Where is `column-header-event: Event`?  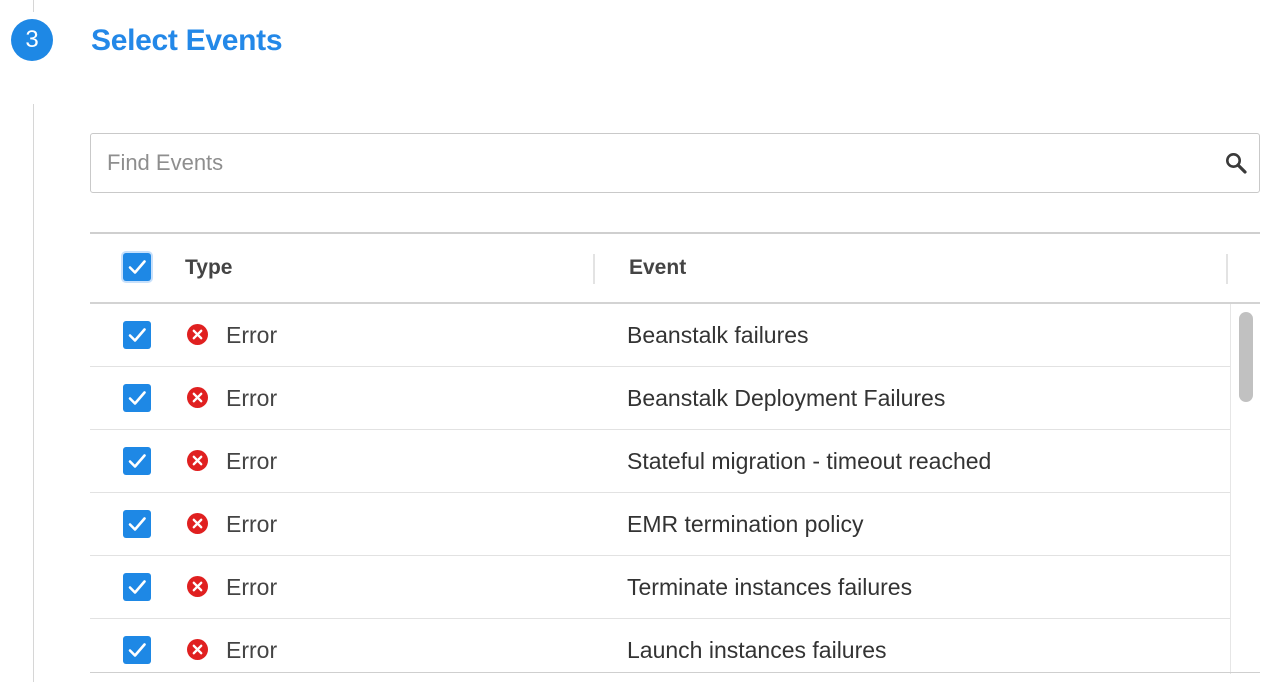
column-header-event: Event is located at coordinates (657, 268).